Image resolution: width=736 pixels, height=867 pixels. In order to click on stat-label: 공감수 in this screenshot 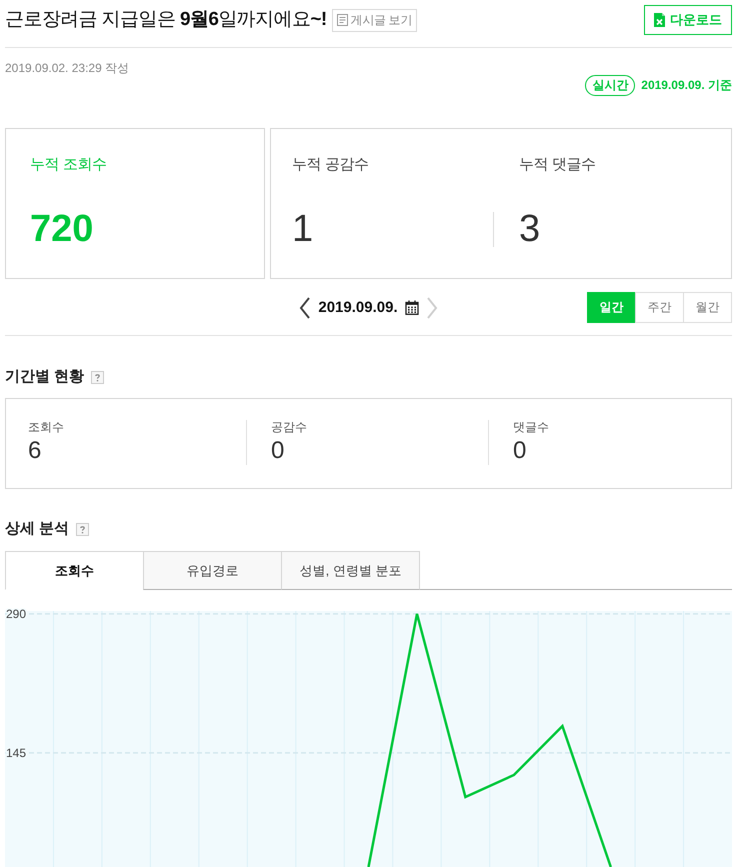, I will do `click(289, 427)`.